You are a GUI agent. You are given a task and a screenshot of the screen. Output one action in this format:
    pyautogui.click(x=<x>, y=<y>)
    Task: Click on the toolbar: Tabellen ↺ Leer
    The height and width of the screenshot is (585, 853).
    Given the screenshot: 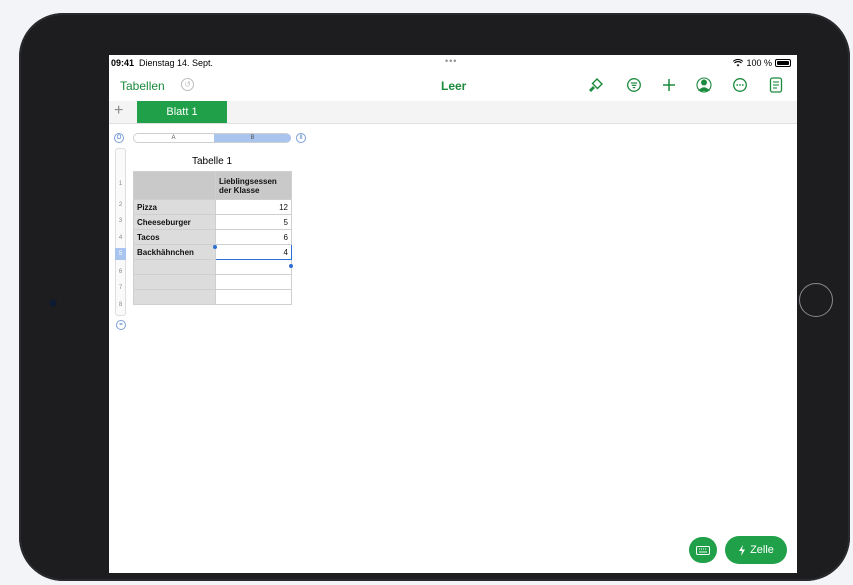 What is the action you would take?
    pyautogui.click(x=453, y=86)
    